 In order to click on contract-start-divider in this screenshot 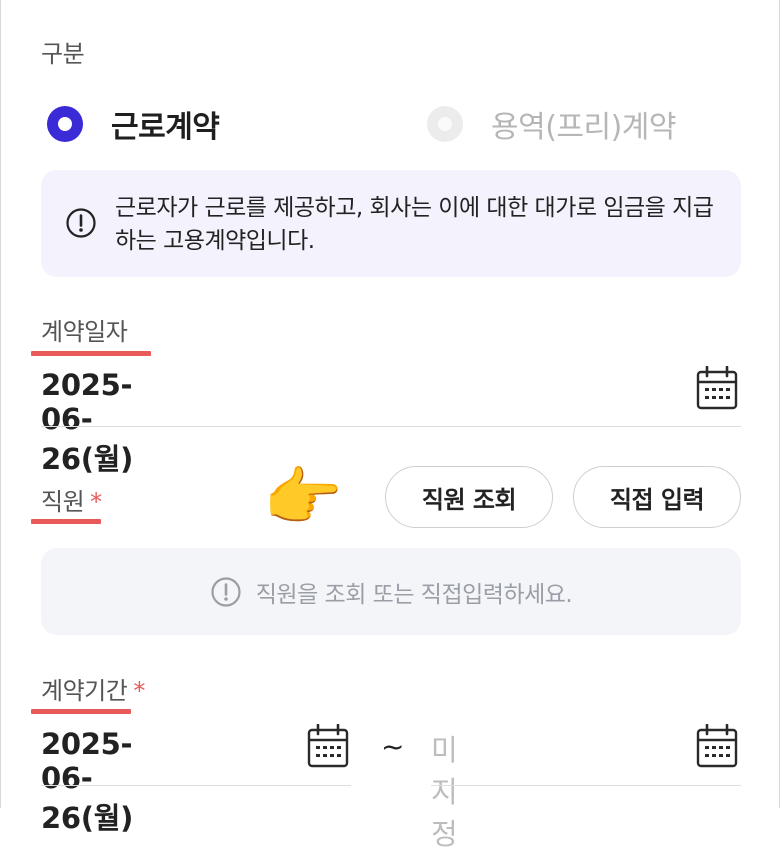, I will do `click(196, 785)`.